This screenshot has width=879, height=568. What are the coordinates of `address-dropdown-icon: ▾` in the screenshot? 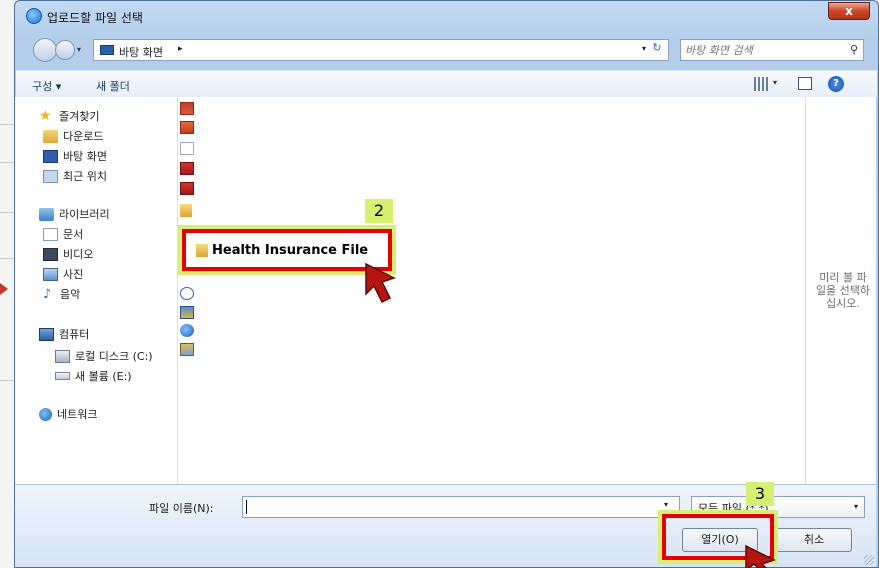 It's located at (644, 48).